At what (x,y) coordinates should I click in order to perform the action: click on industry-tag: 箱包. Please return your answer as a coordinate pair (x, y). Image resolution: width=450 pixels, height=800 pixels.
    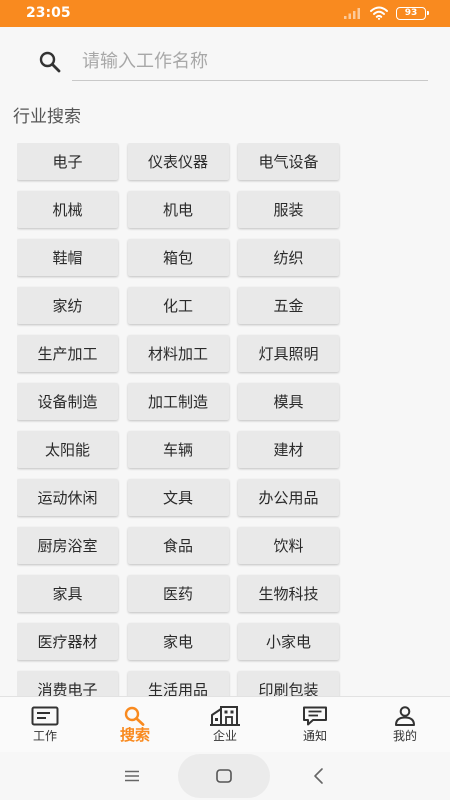
    Looking at the image, I should click on (178, 257).